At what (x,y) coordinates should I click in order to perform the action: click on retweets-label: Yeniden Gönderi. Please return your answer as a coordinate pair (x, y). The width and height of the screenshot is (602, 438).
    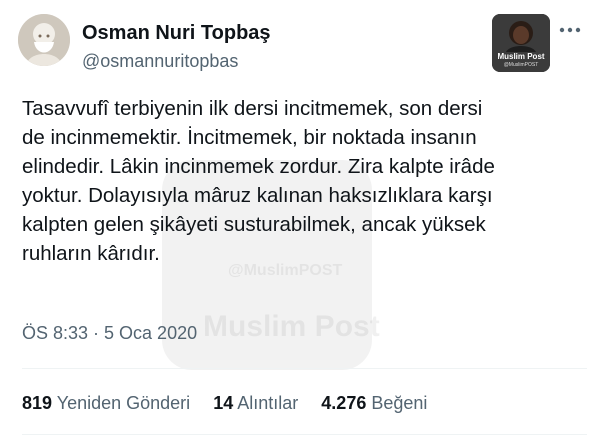
    Looking at the image, I should click on (123, 403).